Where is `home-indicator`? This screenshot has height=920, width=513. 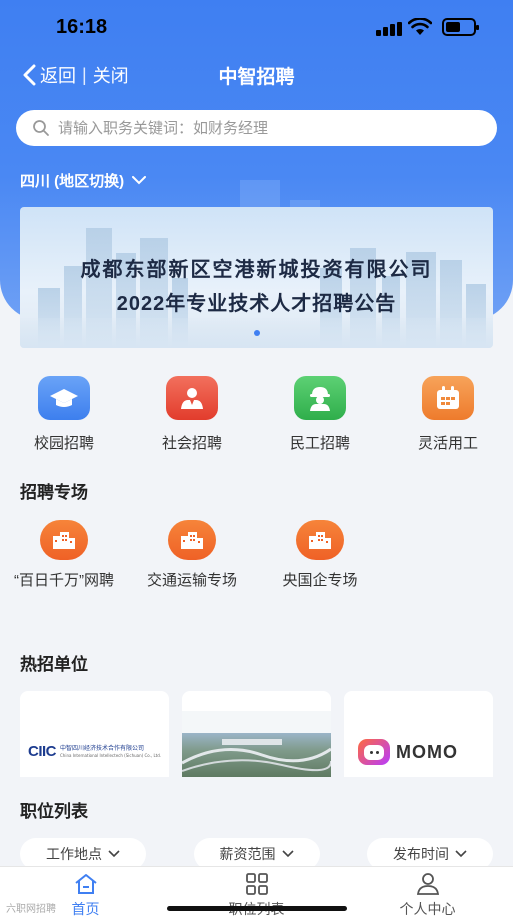
home-indicator is located at coordinates (257, 908).